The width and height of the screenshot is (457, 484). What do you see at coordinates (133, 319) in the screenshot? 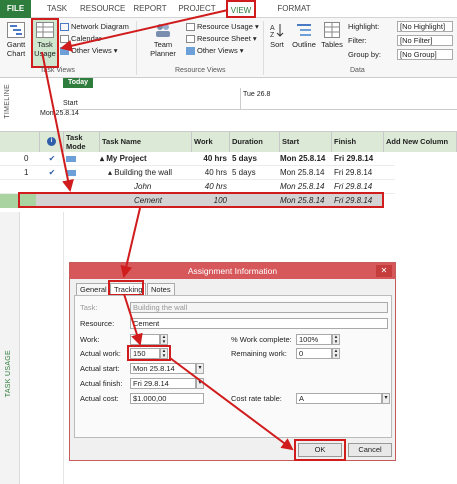
I see `arrow-tracking-to-actual-work` at bounding box center [133, 319].